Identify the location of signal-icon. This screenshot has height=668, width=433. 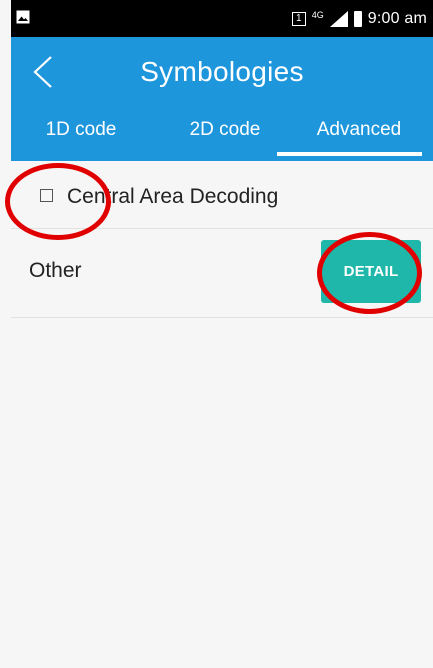
(338, 18).